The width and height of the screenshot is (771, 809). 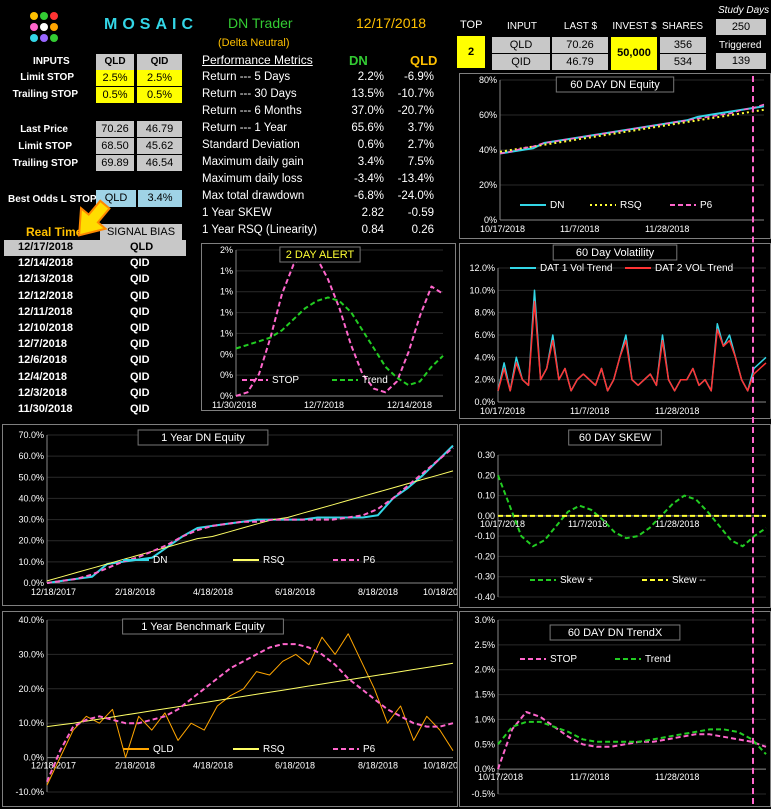 What do you see at coordinates (320, 255) in the screenshot?
I see `chart-title: 2 DAY ALERT` at bounding box center [320, 255].